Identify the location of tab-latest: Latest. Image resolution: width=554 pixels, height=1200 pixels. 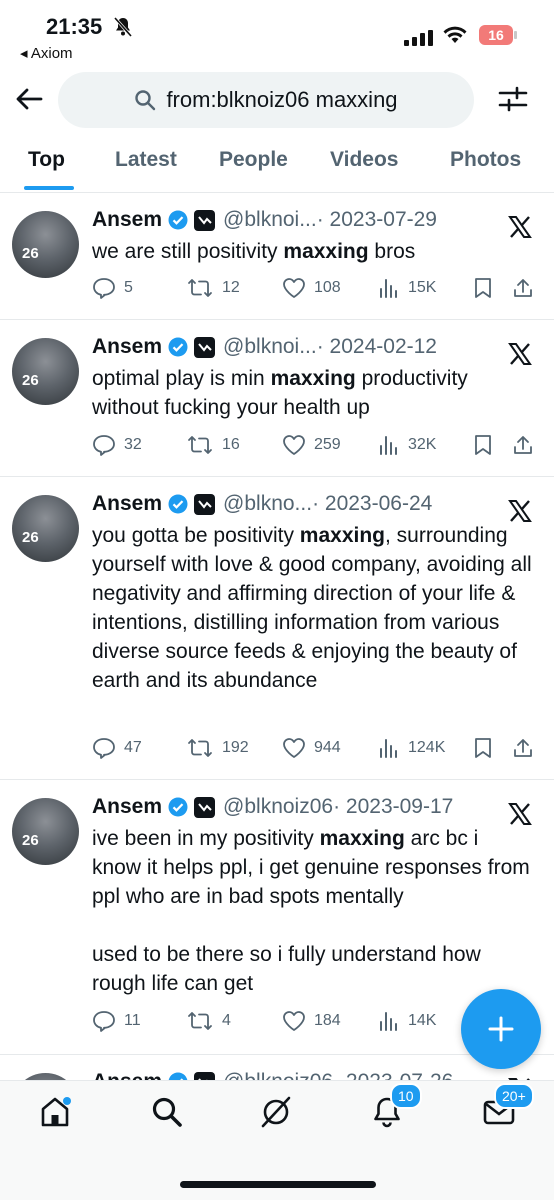
(146, 160).